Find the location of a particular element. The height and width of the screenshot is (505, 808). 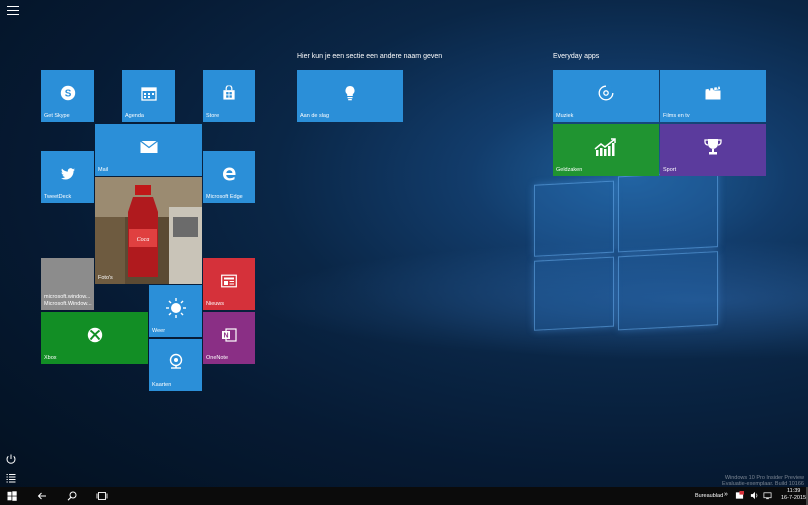

calendar-icon is located at coordinates (148, 94).